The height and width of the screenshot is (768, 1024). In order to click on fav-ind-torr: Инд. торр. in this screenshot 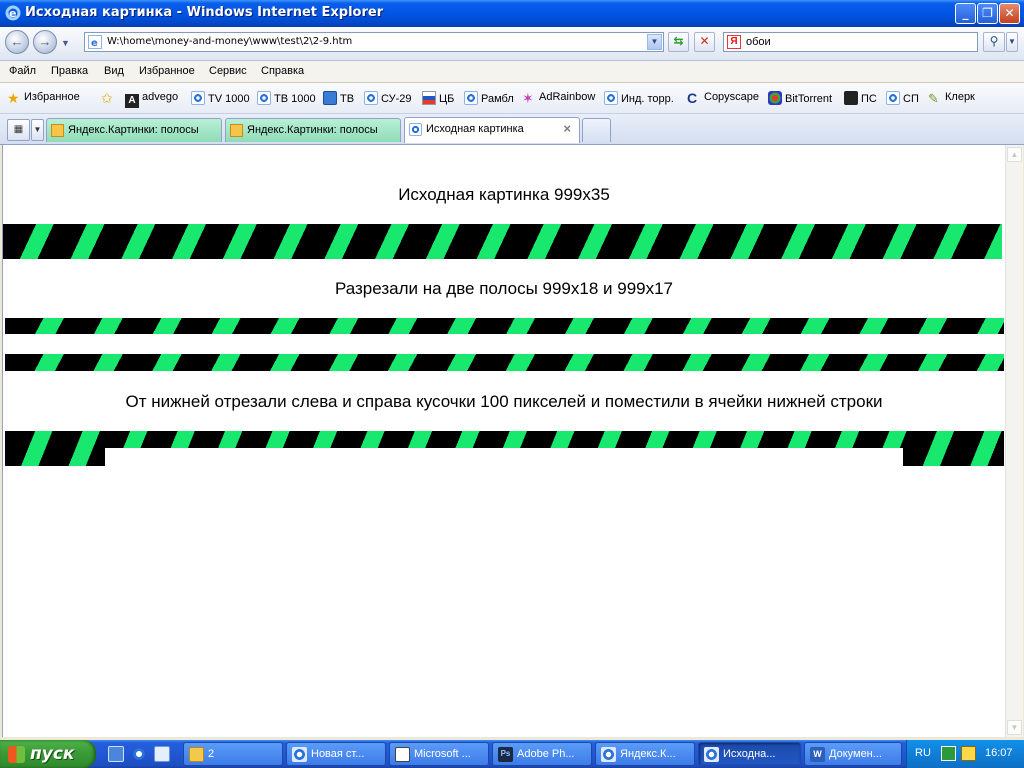, I will do `click(639, 99)`.